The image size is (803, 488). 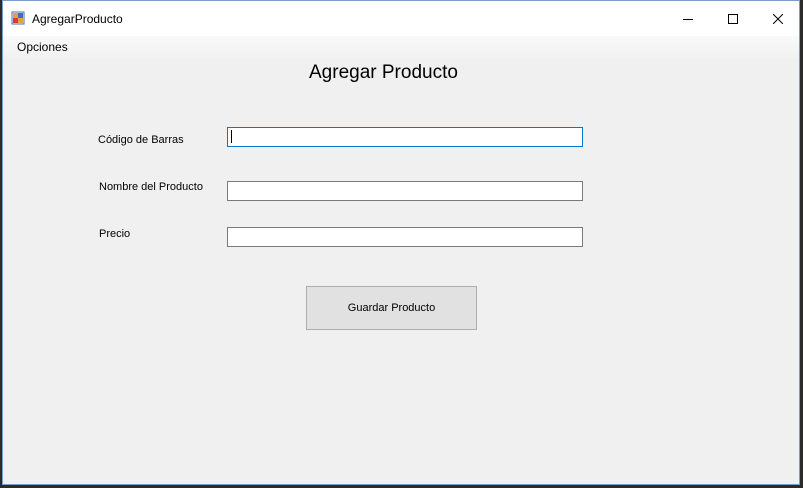 What do you see at coordinates (401, 47) in the screenshot?
I see `menu-bar: Opciones` at bounding box center [401, 47].